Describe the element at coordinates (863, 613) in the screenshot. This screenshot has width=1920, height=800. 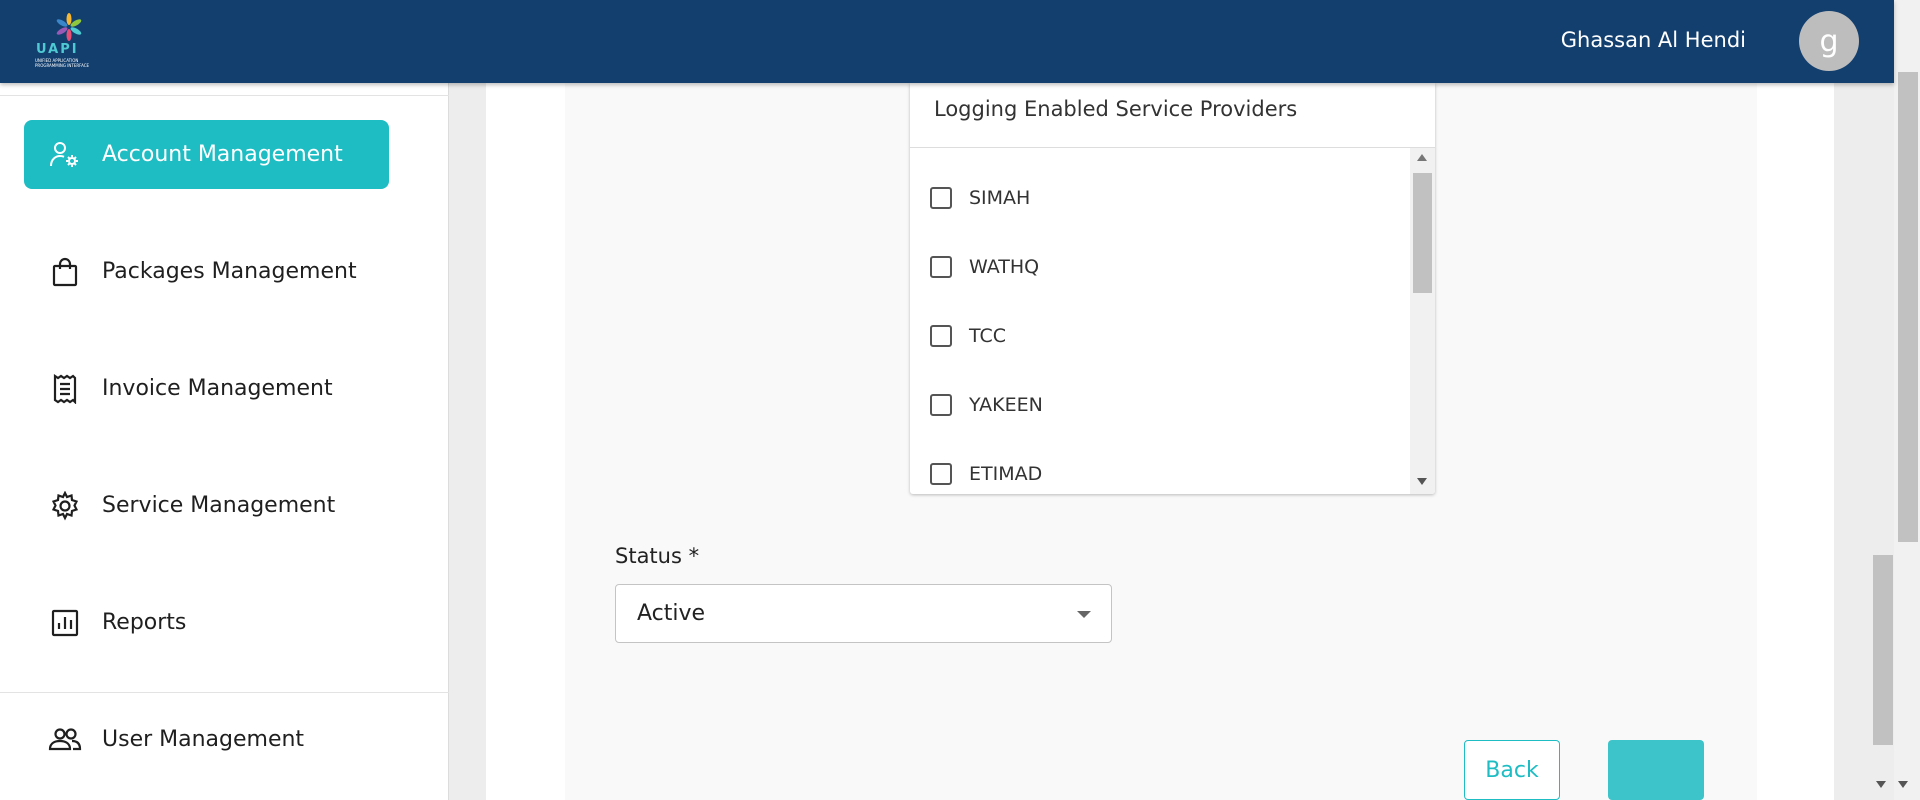
I see `status-select: Active` at that location.